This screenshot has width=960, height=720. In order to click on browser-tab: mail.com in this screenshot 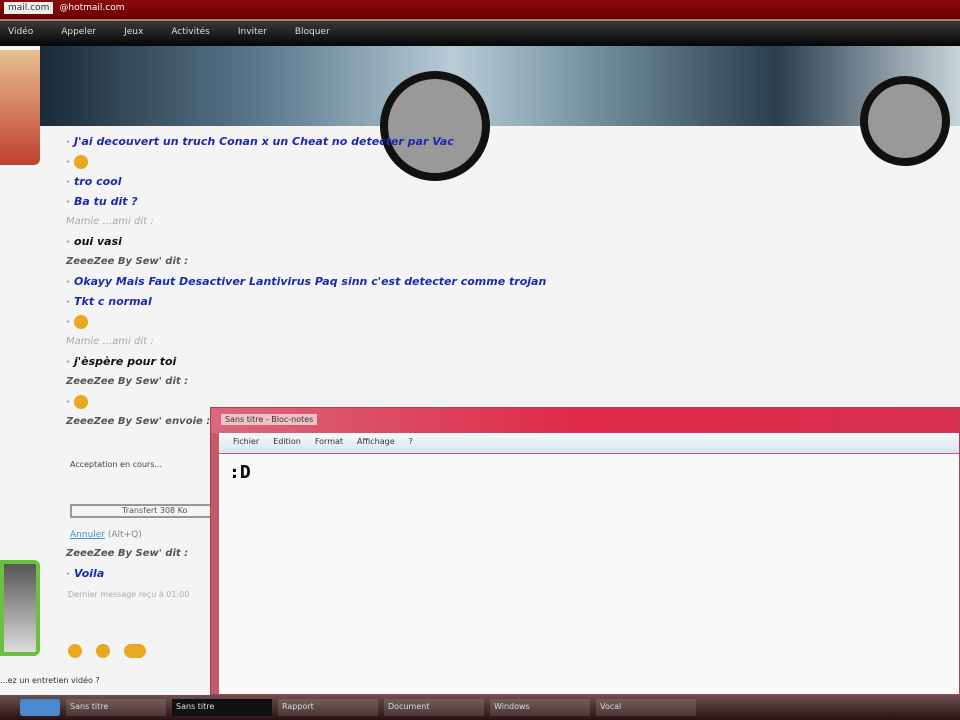, I will do `click(29, 8)`.